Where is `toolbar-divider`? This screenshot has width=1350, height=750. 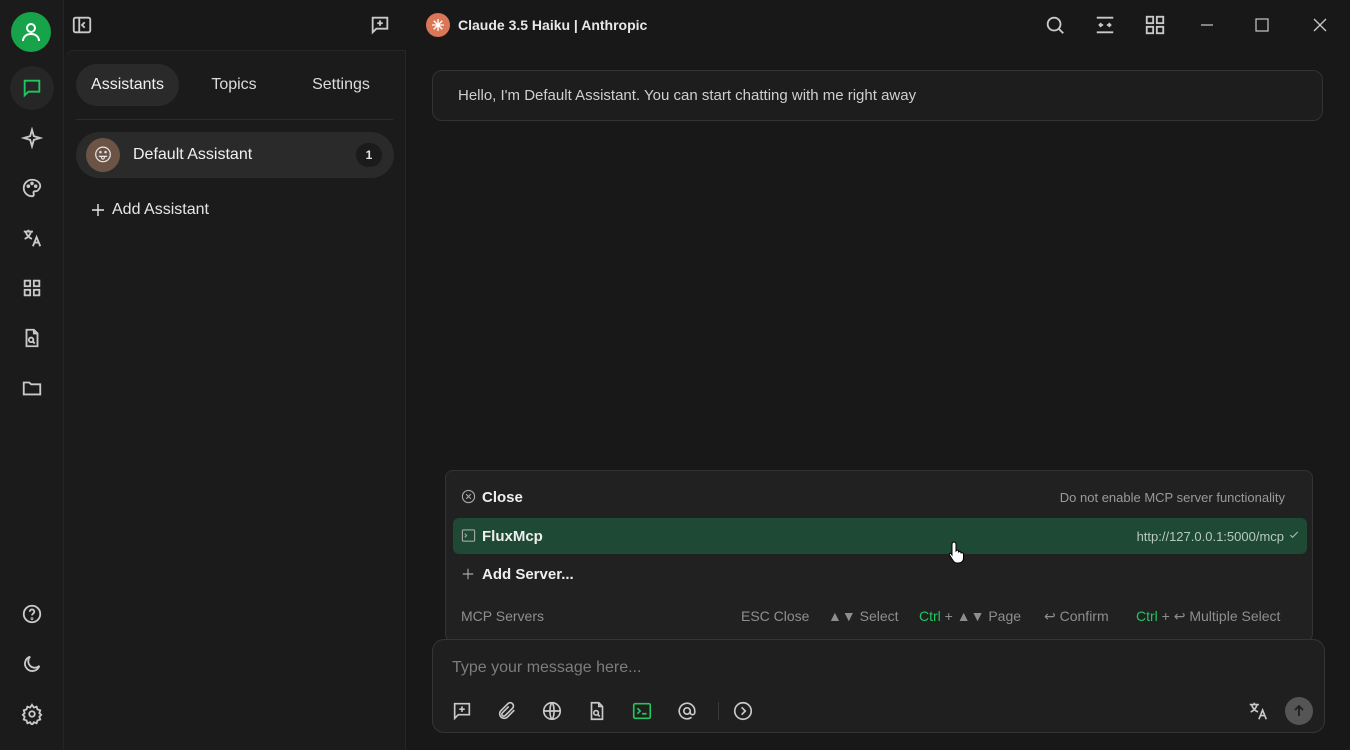 toolbar-divider is located at coordinates (718, 711).